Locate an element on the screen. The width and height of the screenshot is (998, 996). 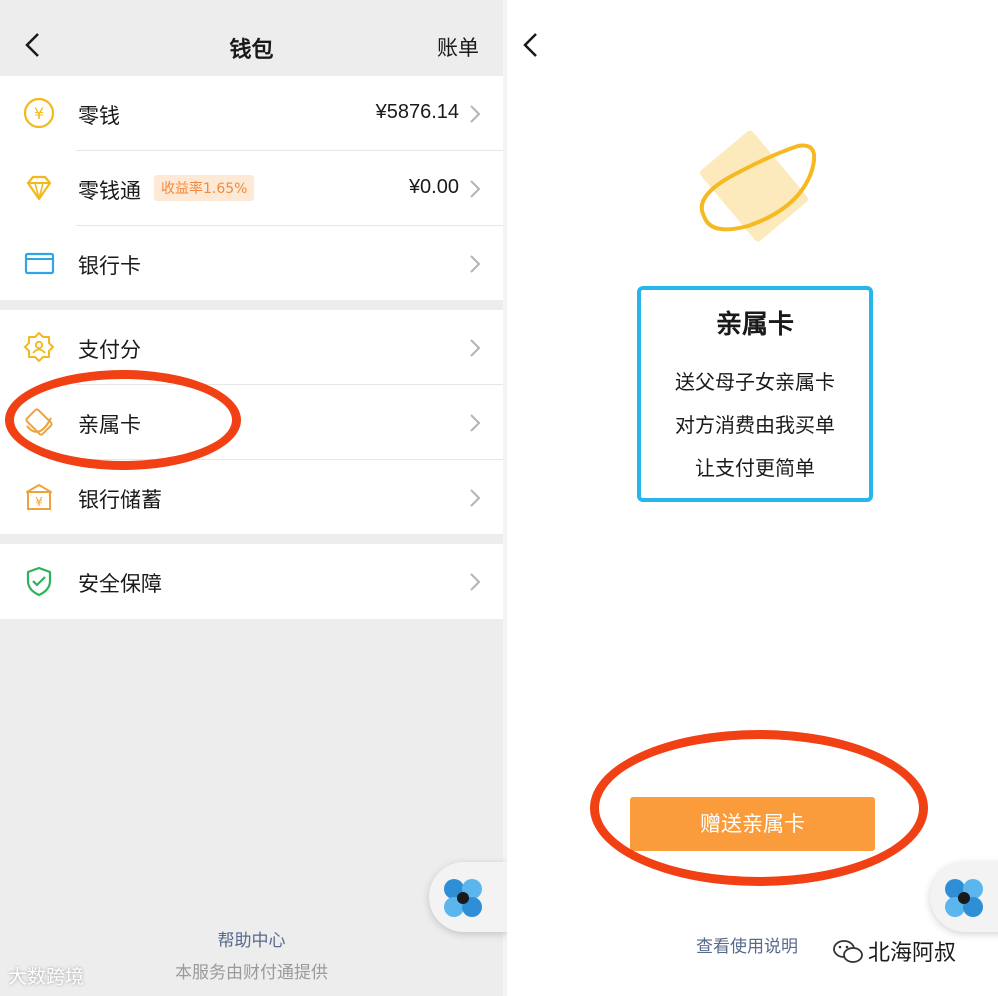
help-center-link: 帮助中心 is located at coordinates (251, 938).